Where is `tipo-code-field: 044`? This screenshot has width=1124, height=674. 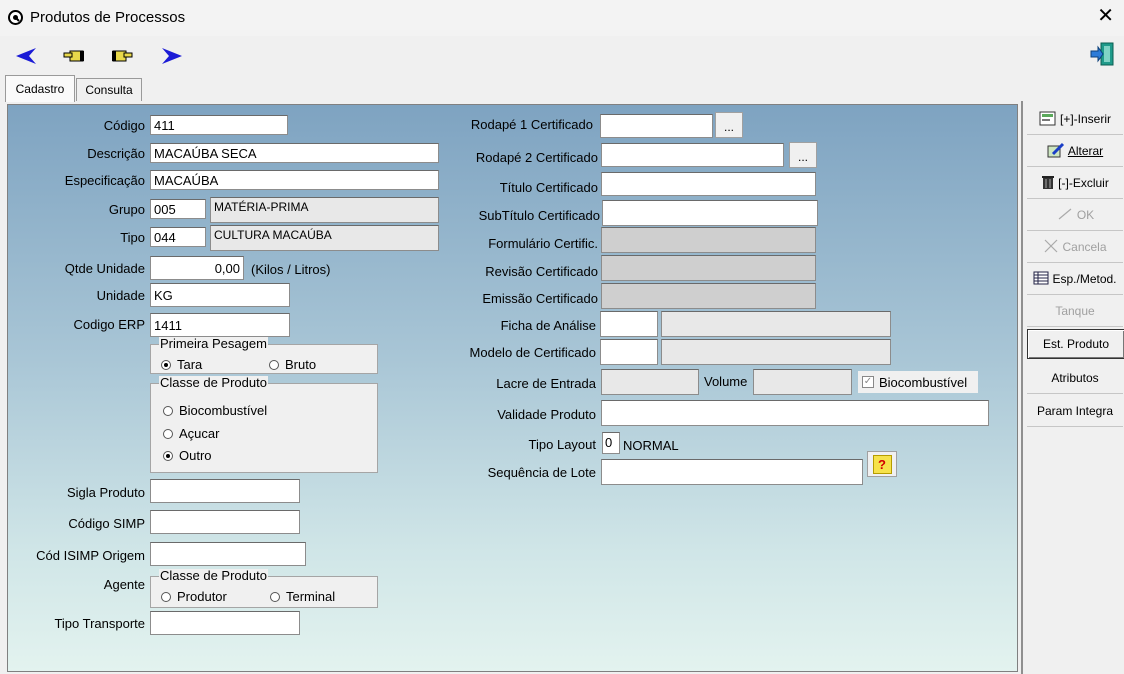 tipo-code-field: 044 is located at coordinates (178, 237).